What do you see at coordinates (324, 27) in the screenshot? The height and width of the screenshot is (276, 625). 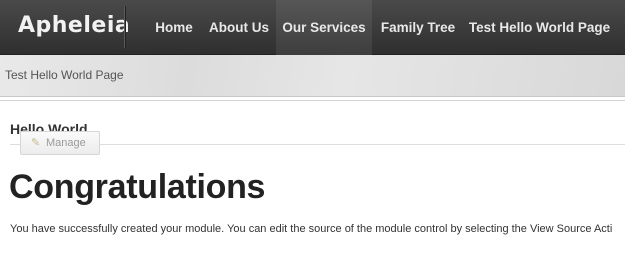 I see `nav-item-our-services: Our Services` at bounding box center [324, 27].